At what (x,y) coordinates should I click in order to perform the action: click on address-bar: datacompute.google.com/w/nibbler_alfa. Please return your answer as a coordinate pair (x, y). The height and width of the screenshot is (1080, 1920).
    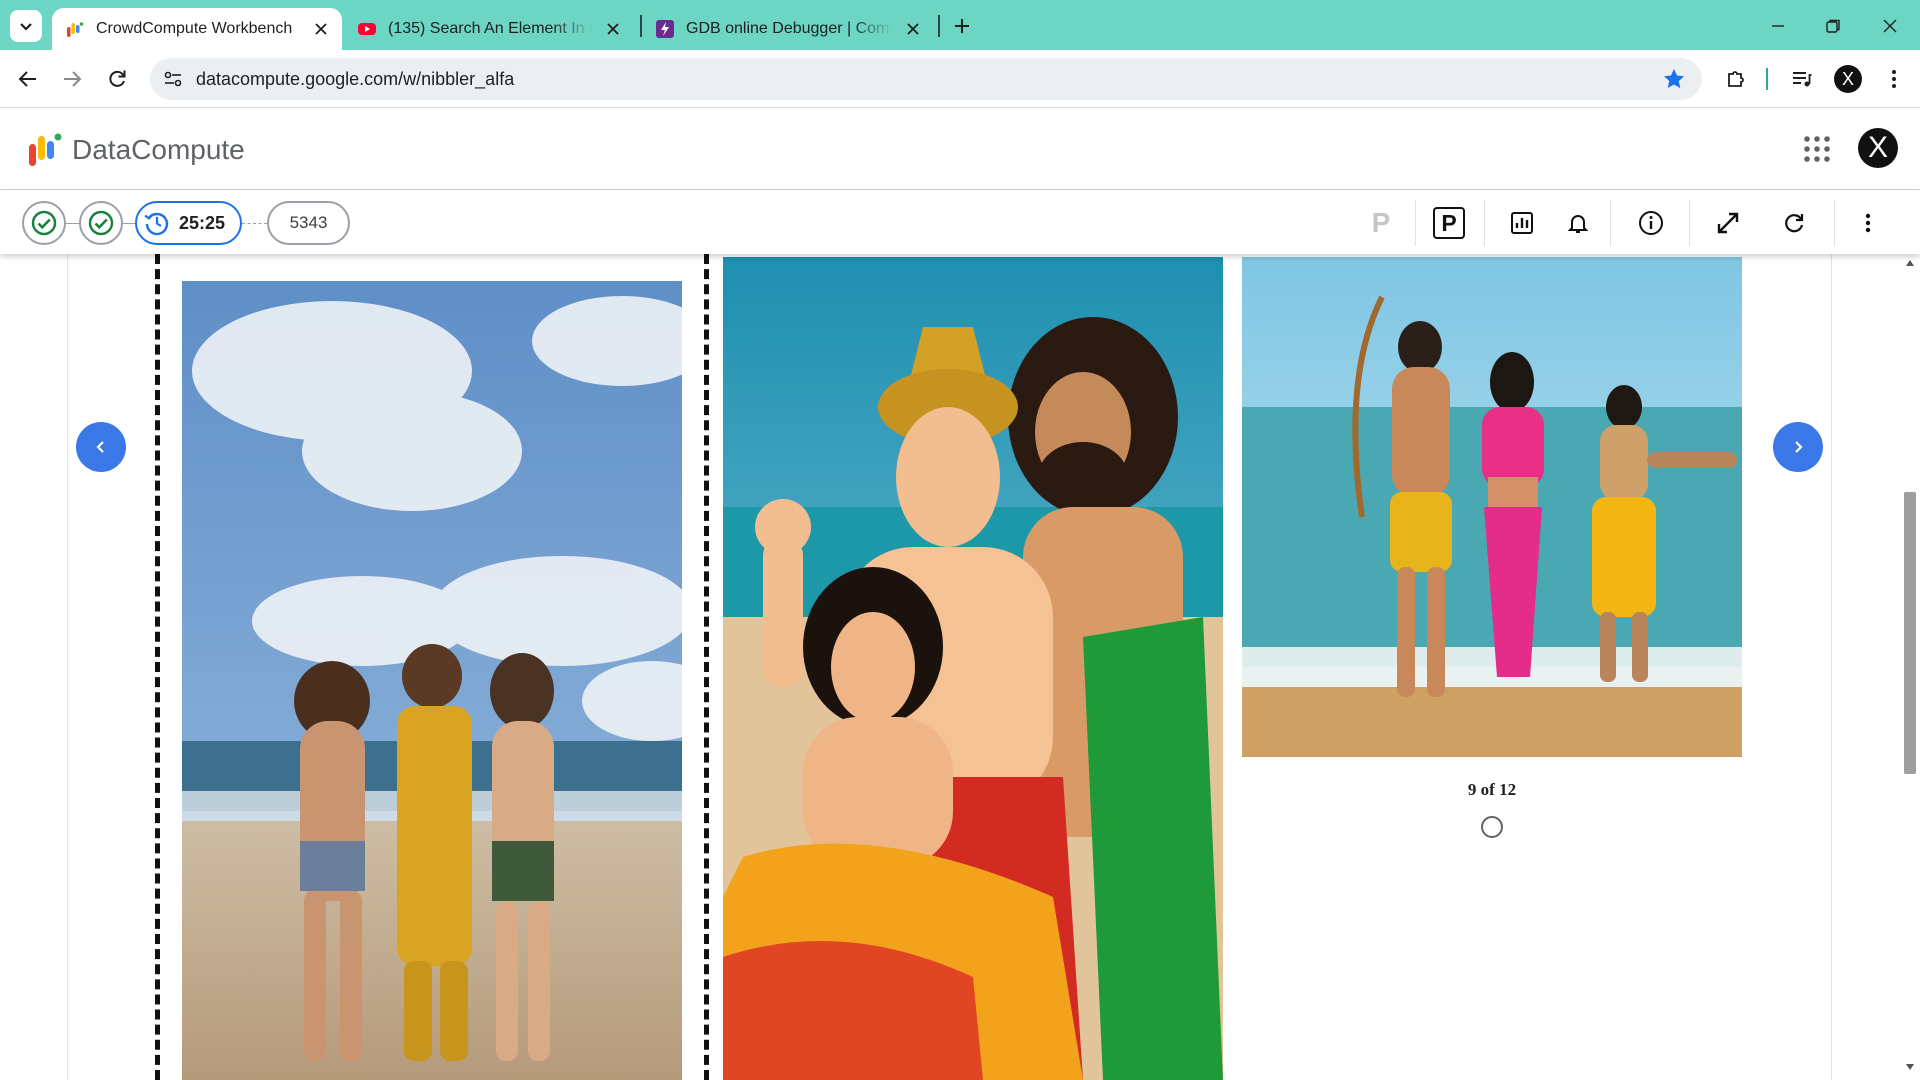
    Looking at the image, I should click on (926, 79).